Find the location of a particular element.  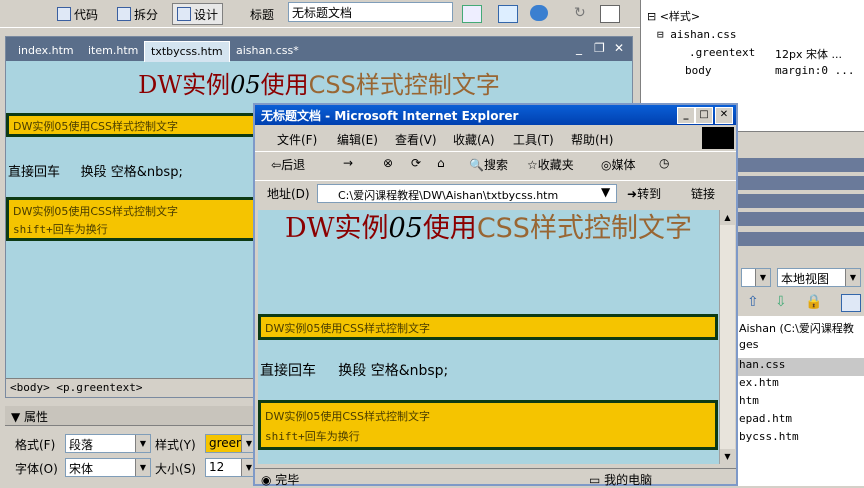

go-label: 转到 is located at coordinates (649, 194).